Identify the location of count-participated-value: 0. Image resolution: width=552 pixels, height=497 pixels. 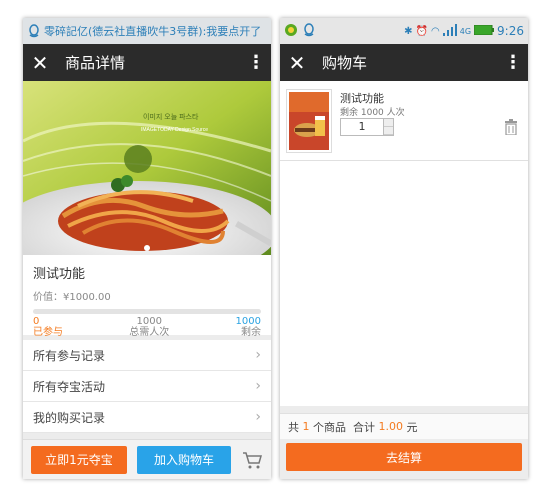
(36, 321).